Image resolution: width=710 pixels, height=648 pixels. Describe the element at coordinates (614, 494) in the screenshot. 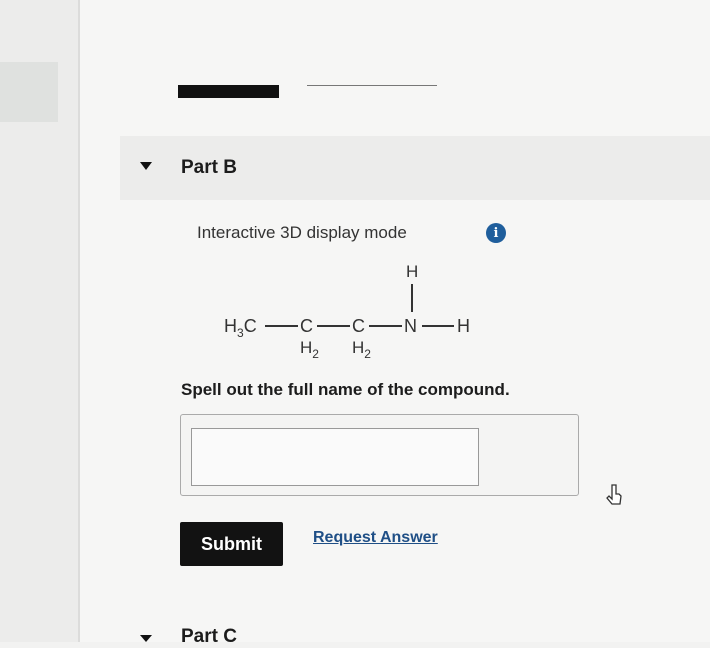

I see `mouse-pointer-icon` at that location.